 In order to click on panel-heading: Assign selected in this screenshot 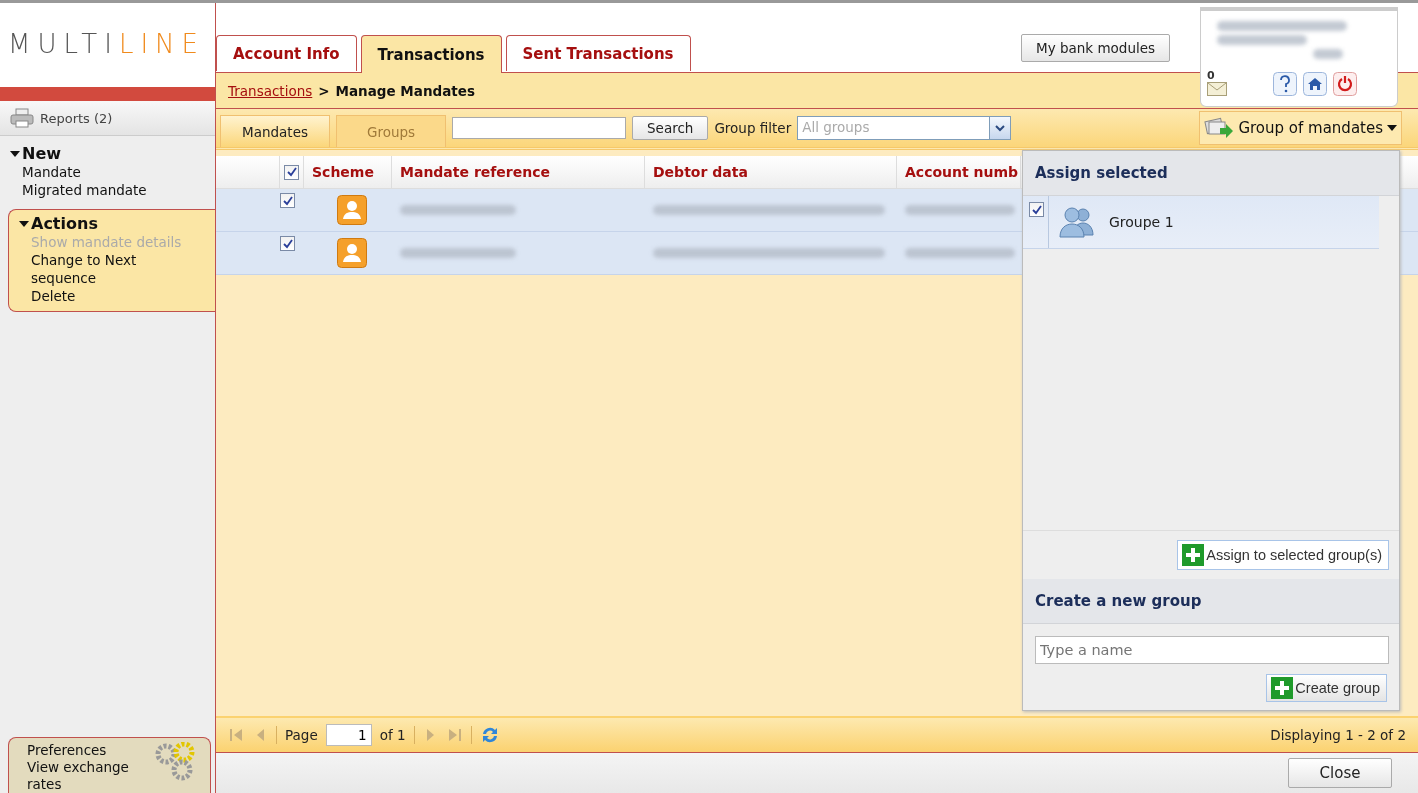, I will do `click(1211, 173)`.